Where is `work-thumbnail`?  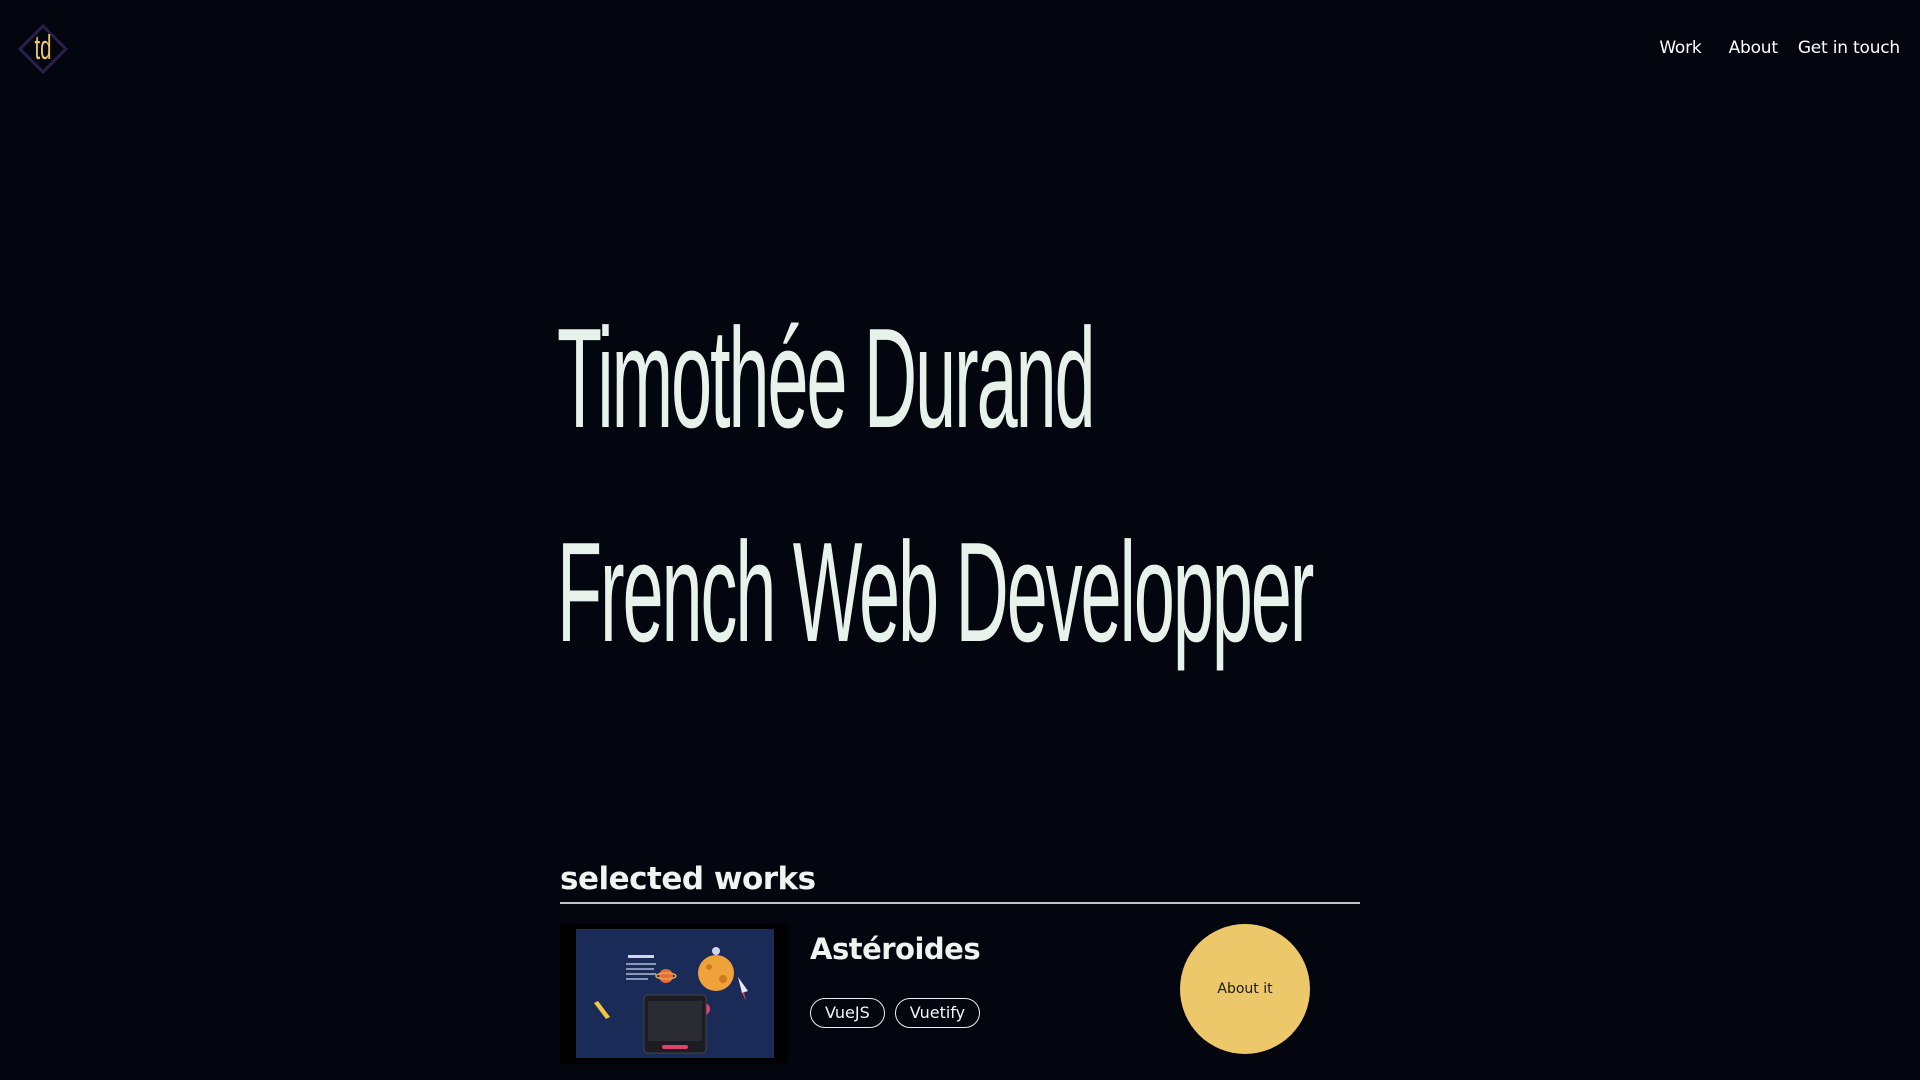 work-thumbnail is located at coordinates (674, 994).